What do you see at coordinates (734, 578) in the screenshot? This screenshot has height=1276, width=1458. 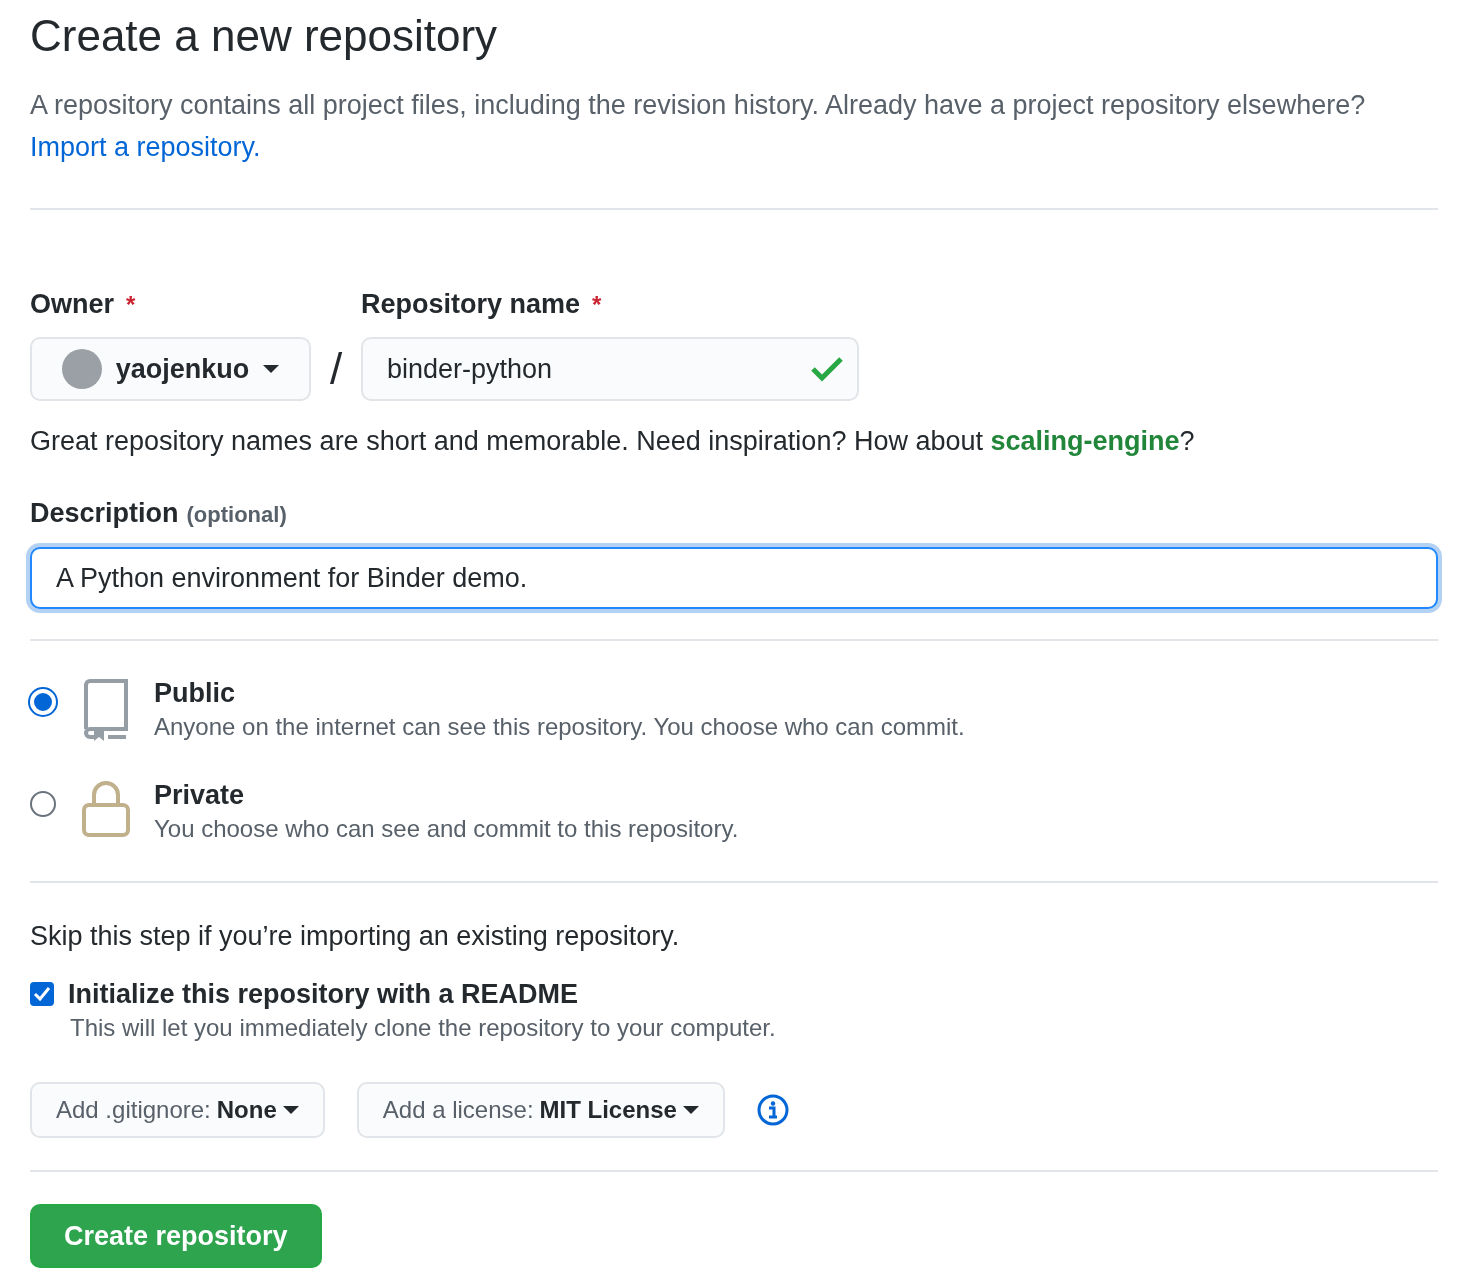 I see `description-field: A Python environment for Binder demo.` at bounding box center [734, 578].